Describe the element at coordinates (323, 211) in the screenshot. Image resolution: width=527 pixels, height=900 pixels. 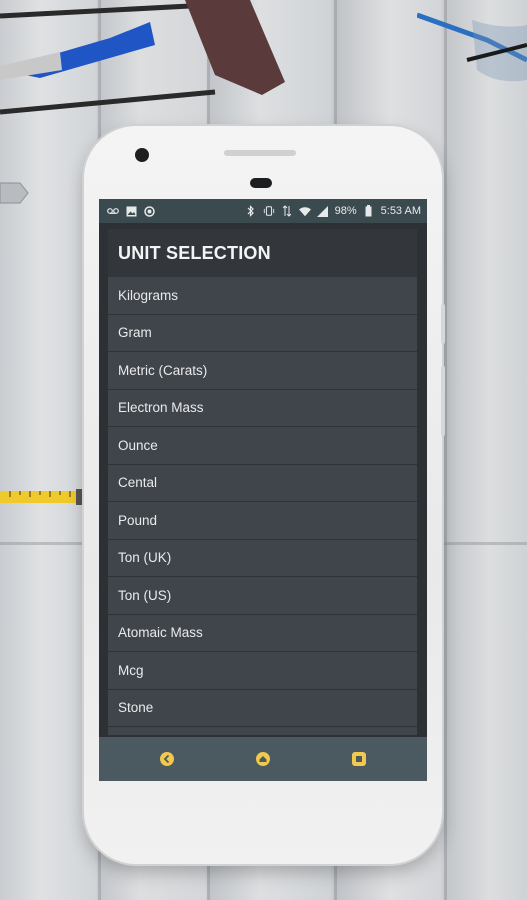
I see `signal-icon` at that location.